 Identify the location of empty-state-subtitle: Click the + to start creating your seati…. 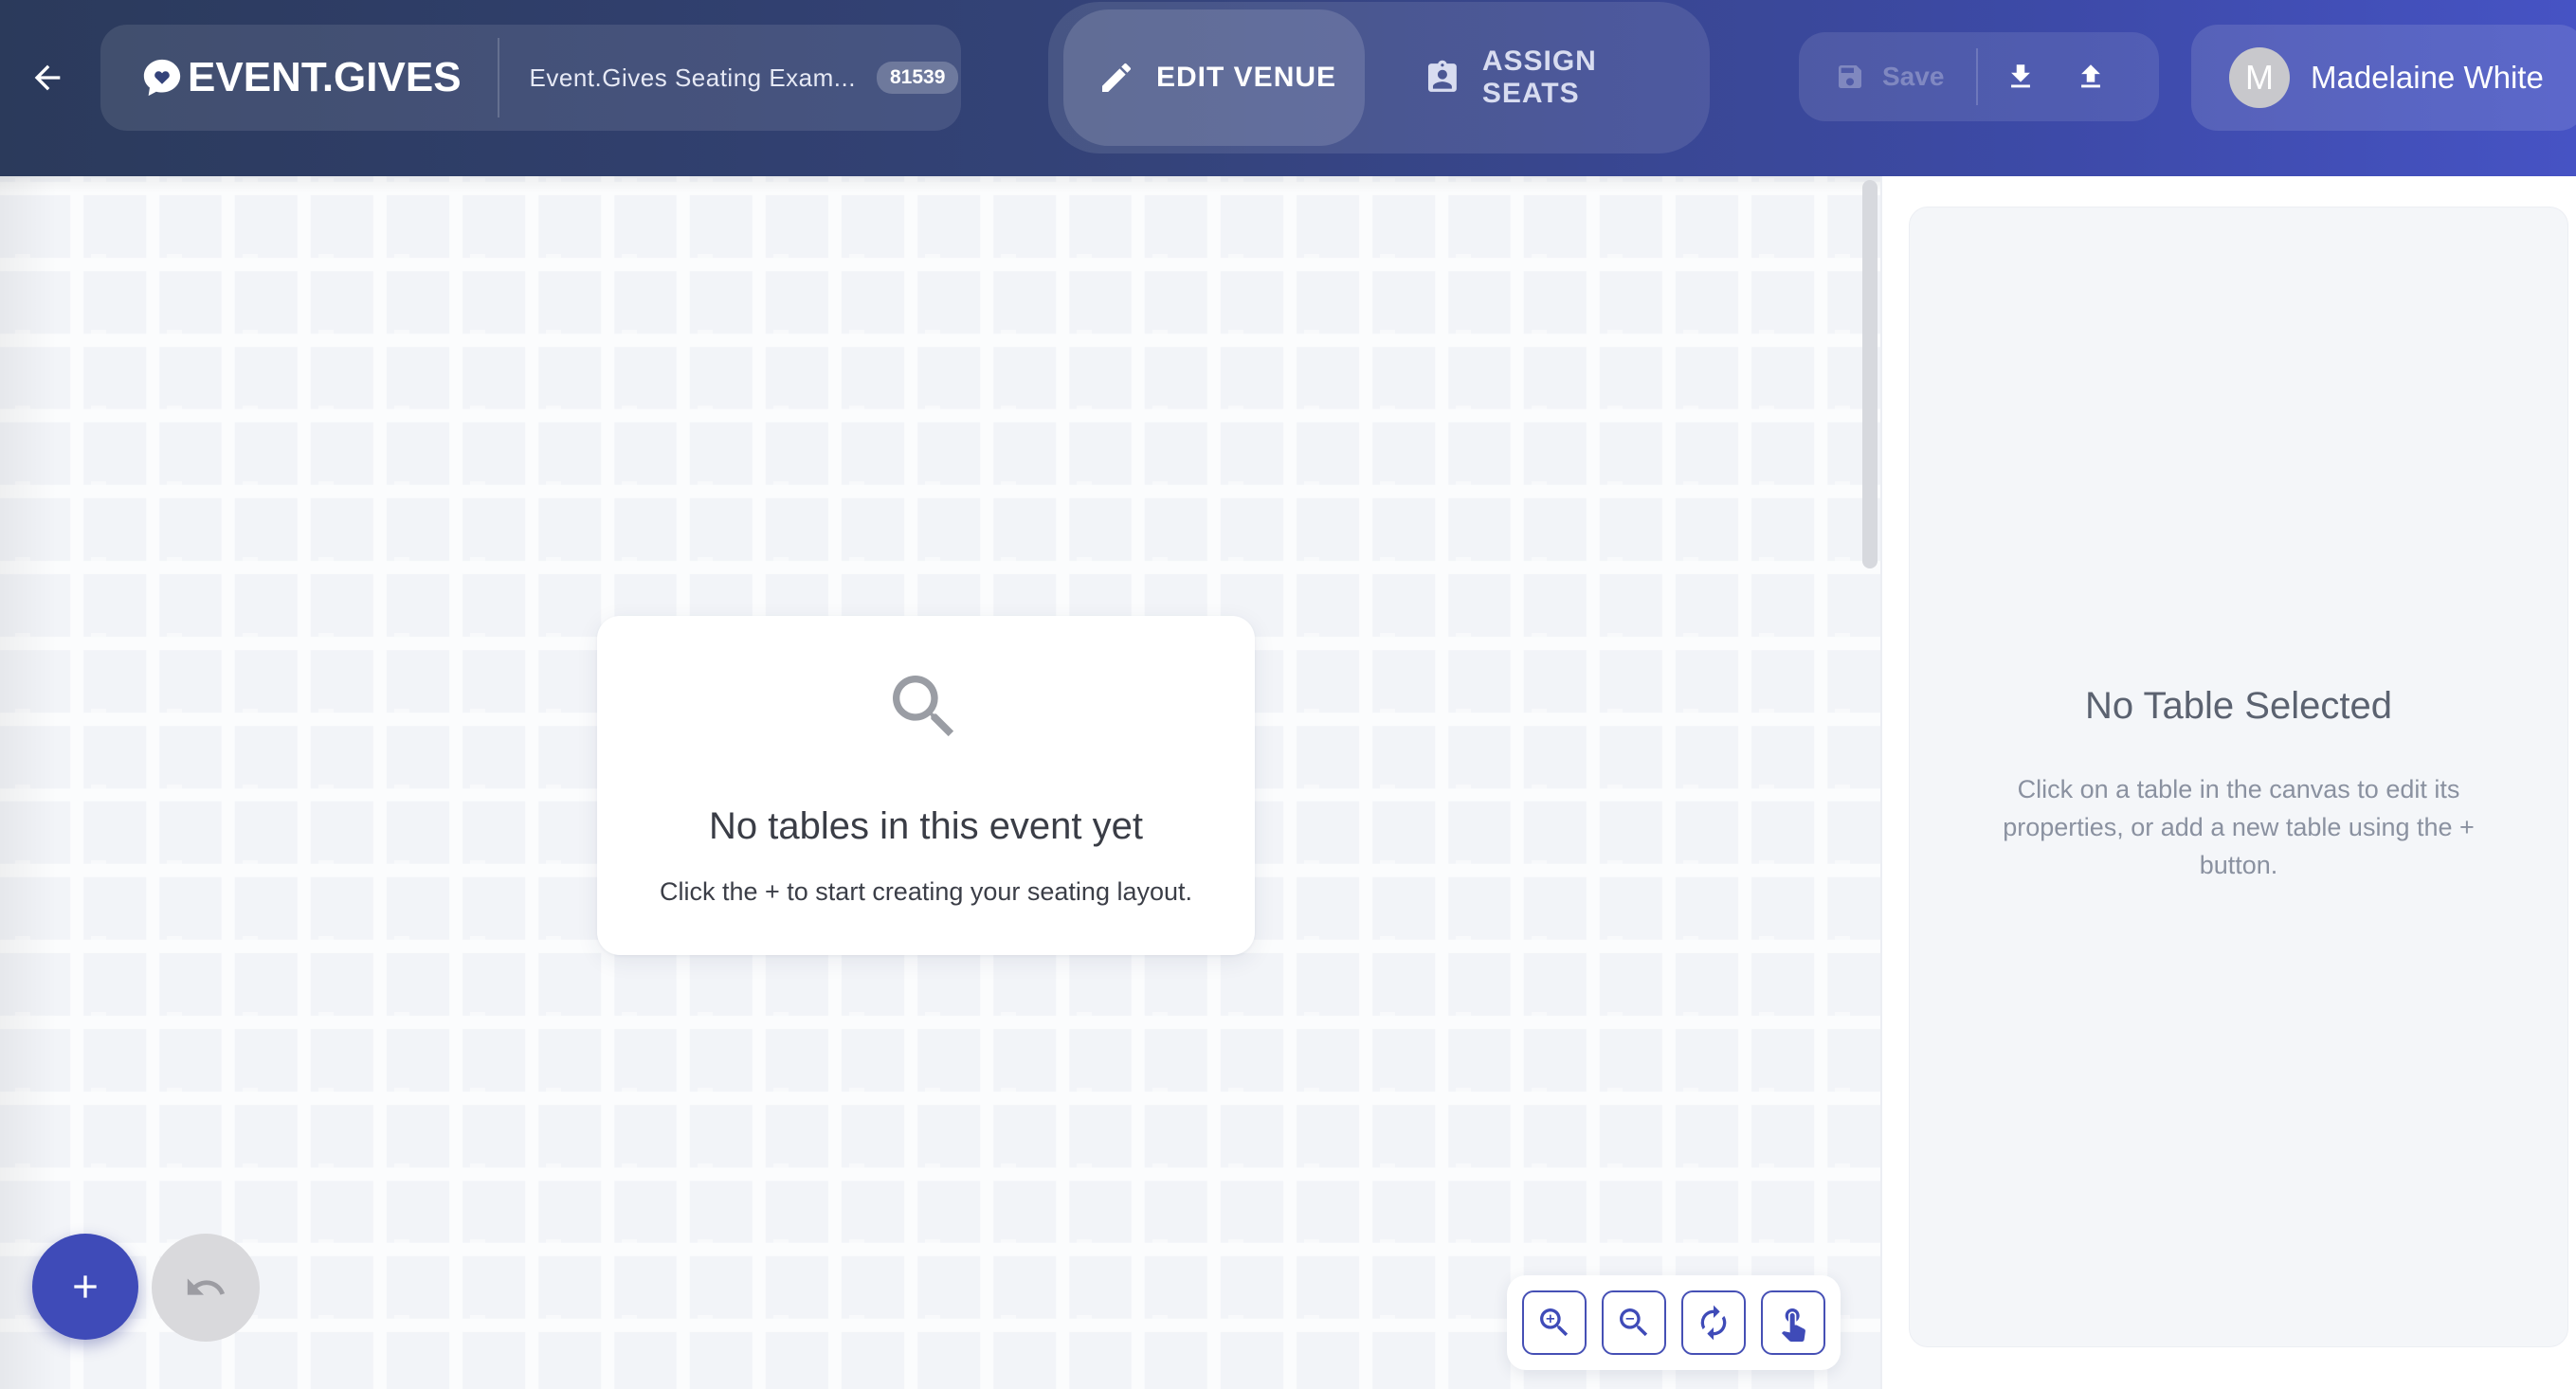
(926, 891).